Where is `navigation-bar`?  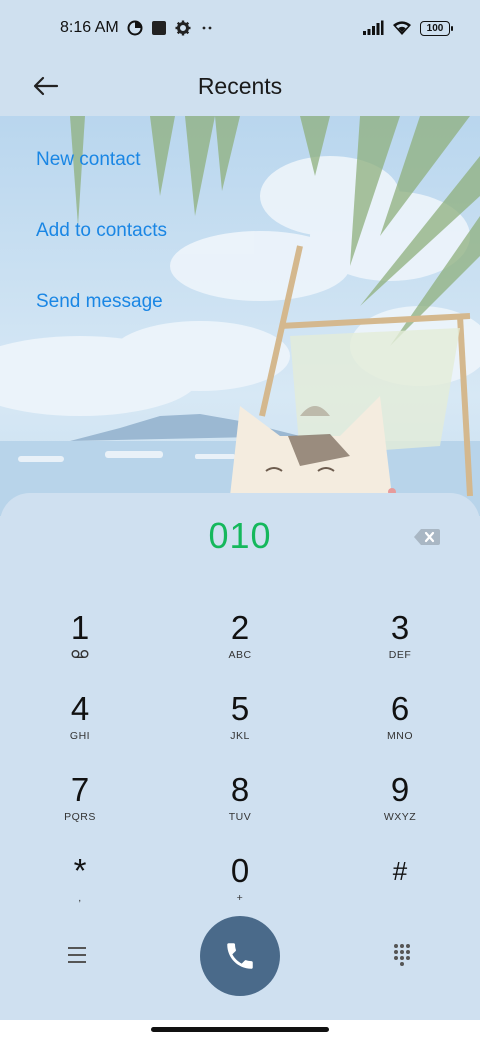 navigation-bar is located at coordinates (240, 1030).